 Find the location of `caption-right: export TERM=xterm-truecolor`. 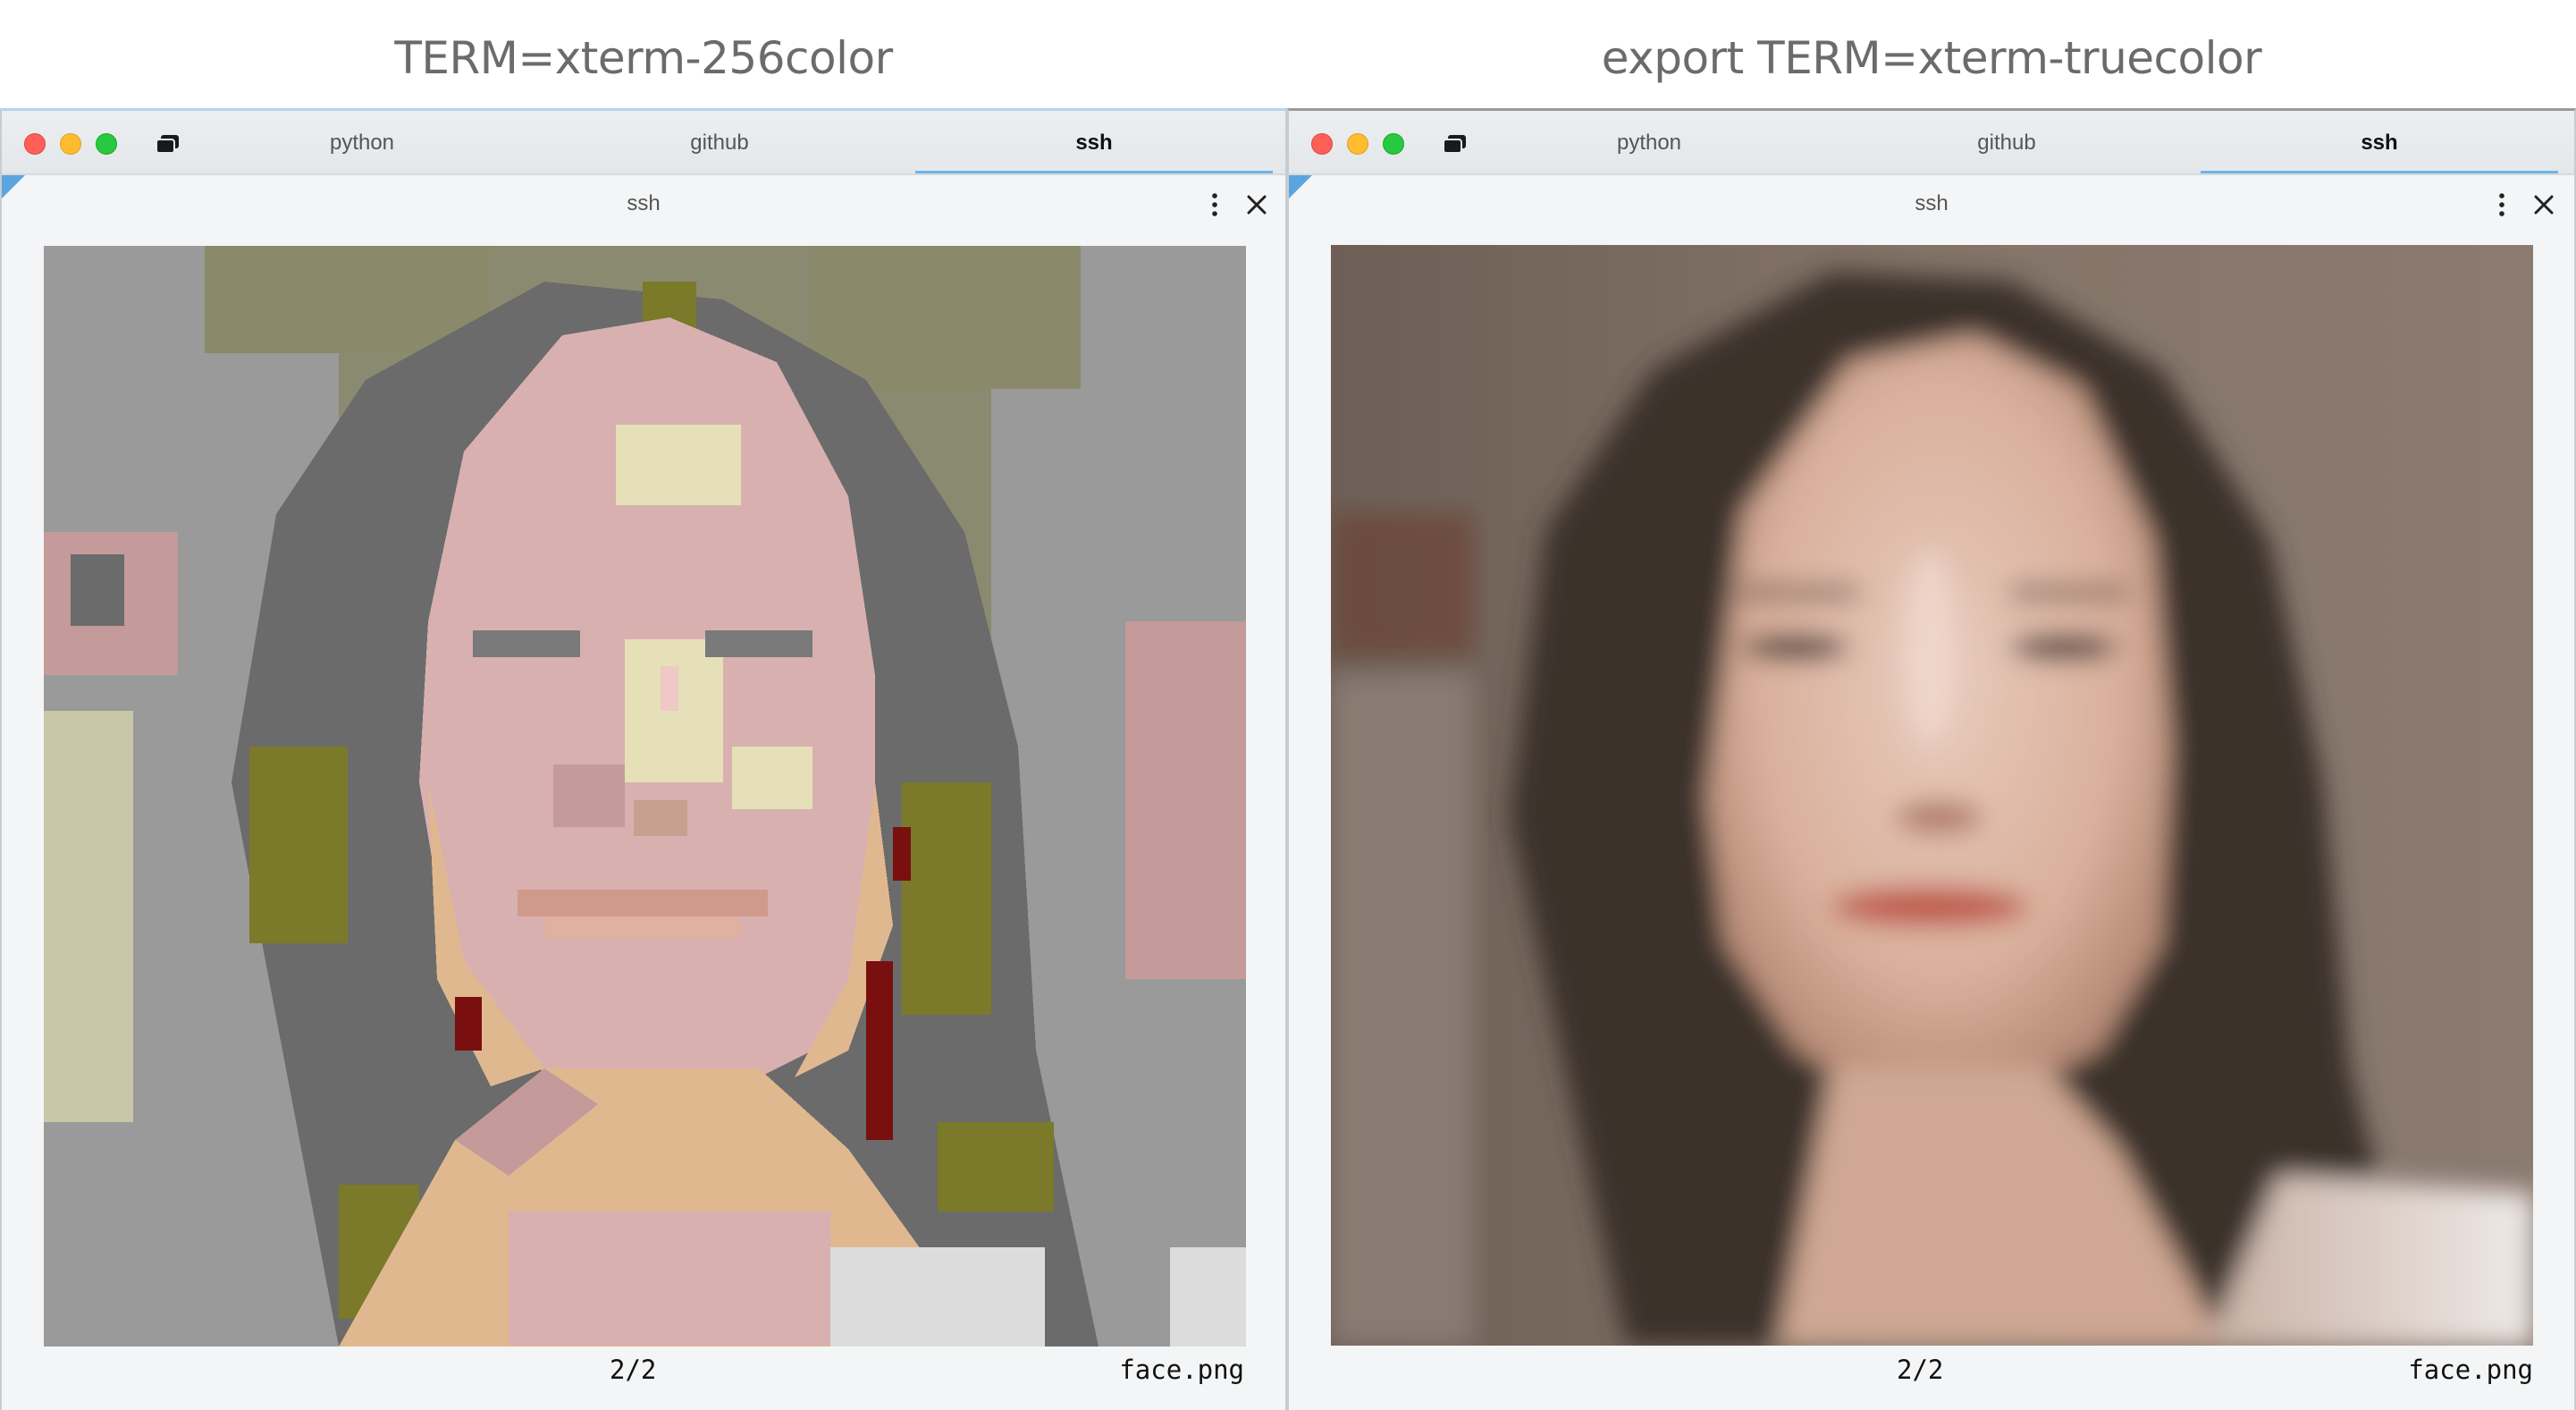

caption-right: export TERM=xterm-truecolor is located at coordinates (1932, 58).